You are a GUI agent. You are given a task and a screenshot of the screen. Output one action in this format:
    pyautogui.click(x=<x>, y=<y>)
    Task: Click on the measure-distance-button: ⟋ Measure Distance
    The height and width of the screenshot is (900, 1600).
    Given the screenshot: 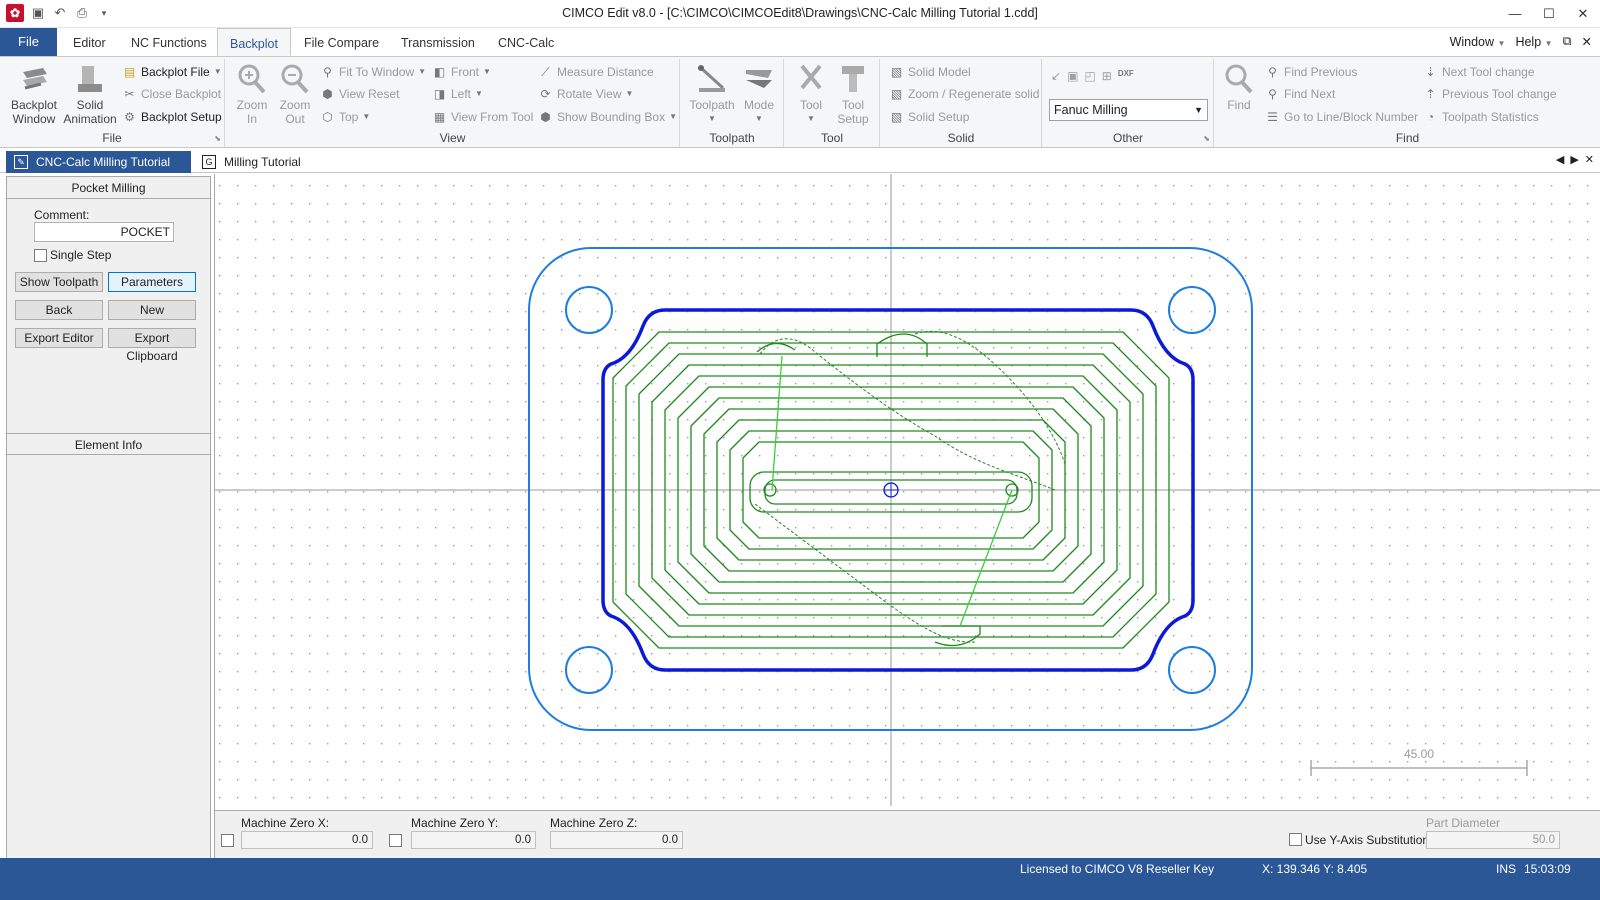 What is the action you would take?
    pyautogui.click(x=596, y=72)
    